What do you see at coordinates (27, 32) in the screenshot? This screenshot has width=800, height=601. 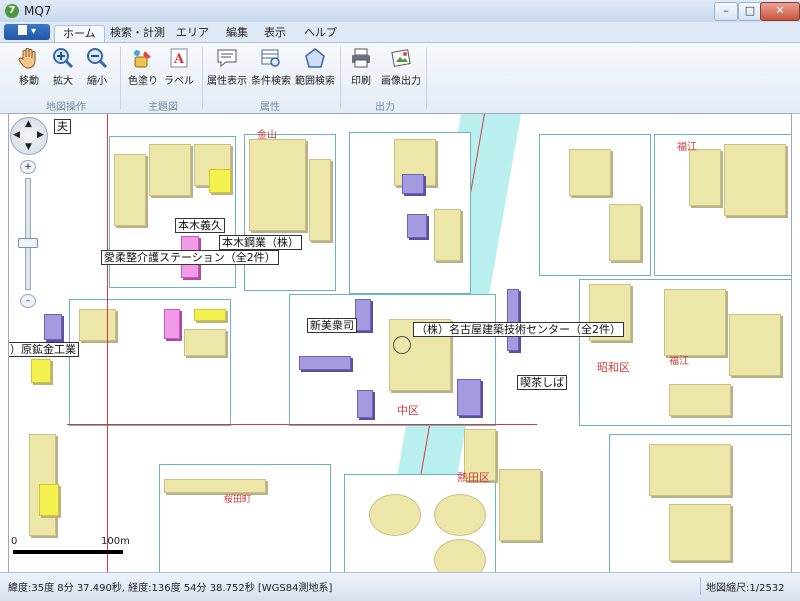 I see `app-menu-button: ▾` at bounding box center [27, 32].